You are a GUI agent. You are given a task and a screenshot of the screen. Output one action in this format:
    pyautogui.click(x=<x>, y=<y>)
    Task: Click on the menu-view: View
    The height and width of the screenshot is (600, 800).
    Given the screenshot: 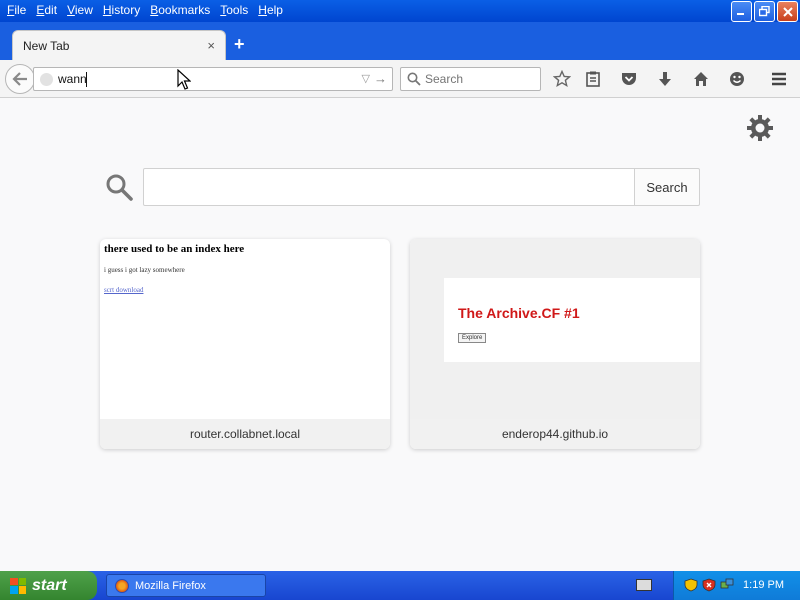 What is the action you would take?
    pyautogui.click(x=80, y=10)
    